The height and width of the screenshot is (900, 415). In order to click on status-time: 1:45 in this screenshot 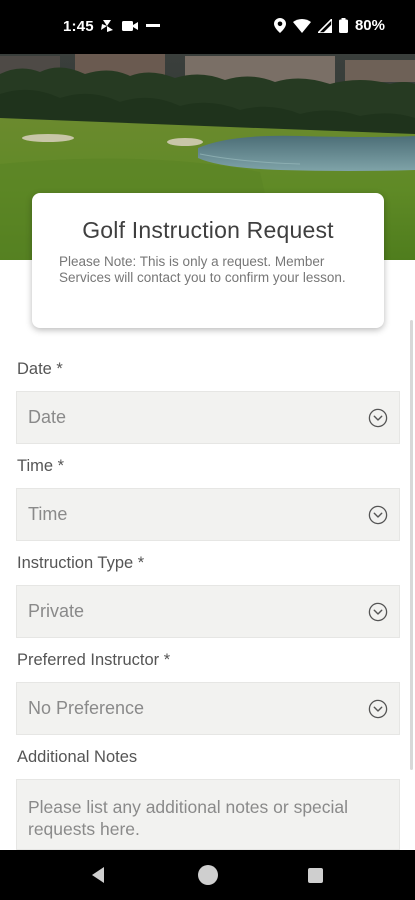, I will do `click(78, 26)`.